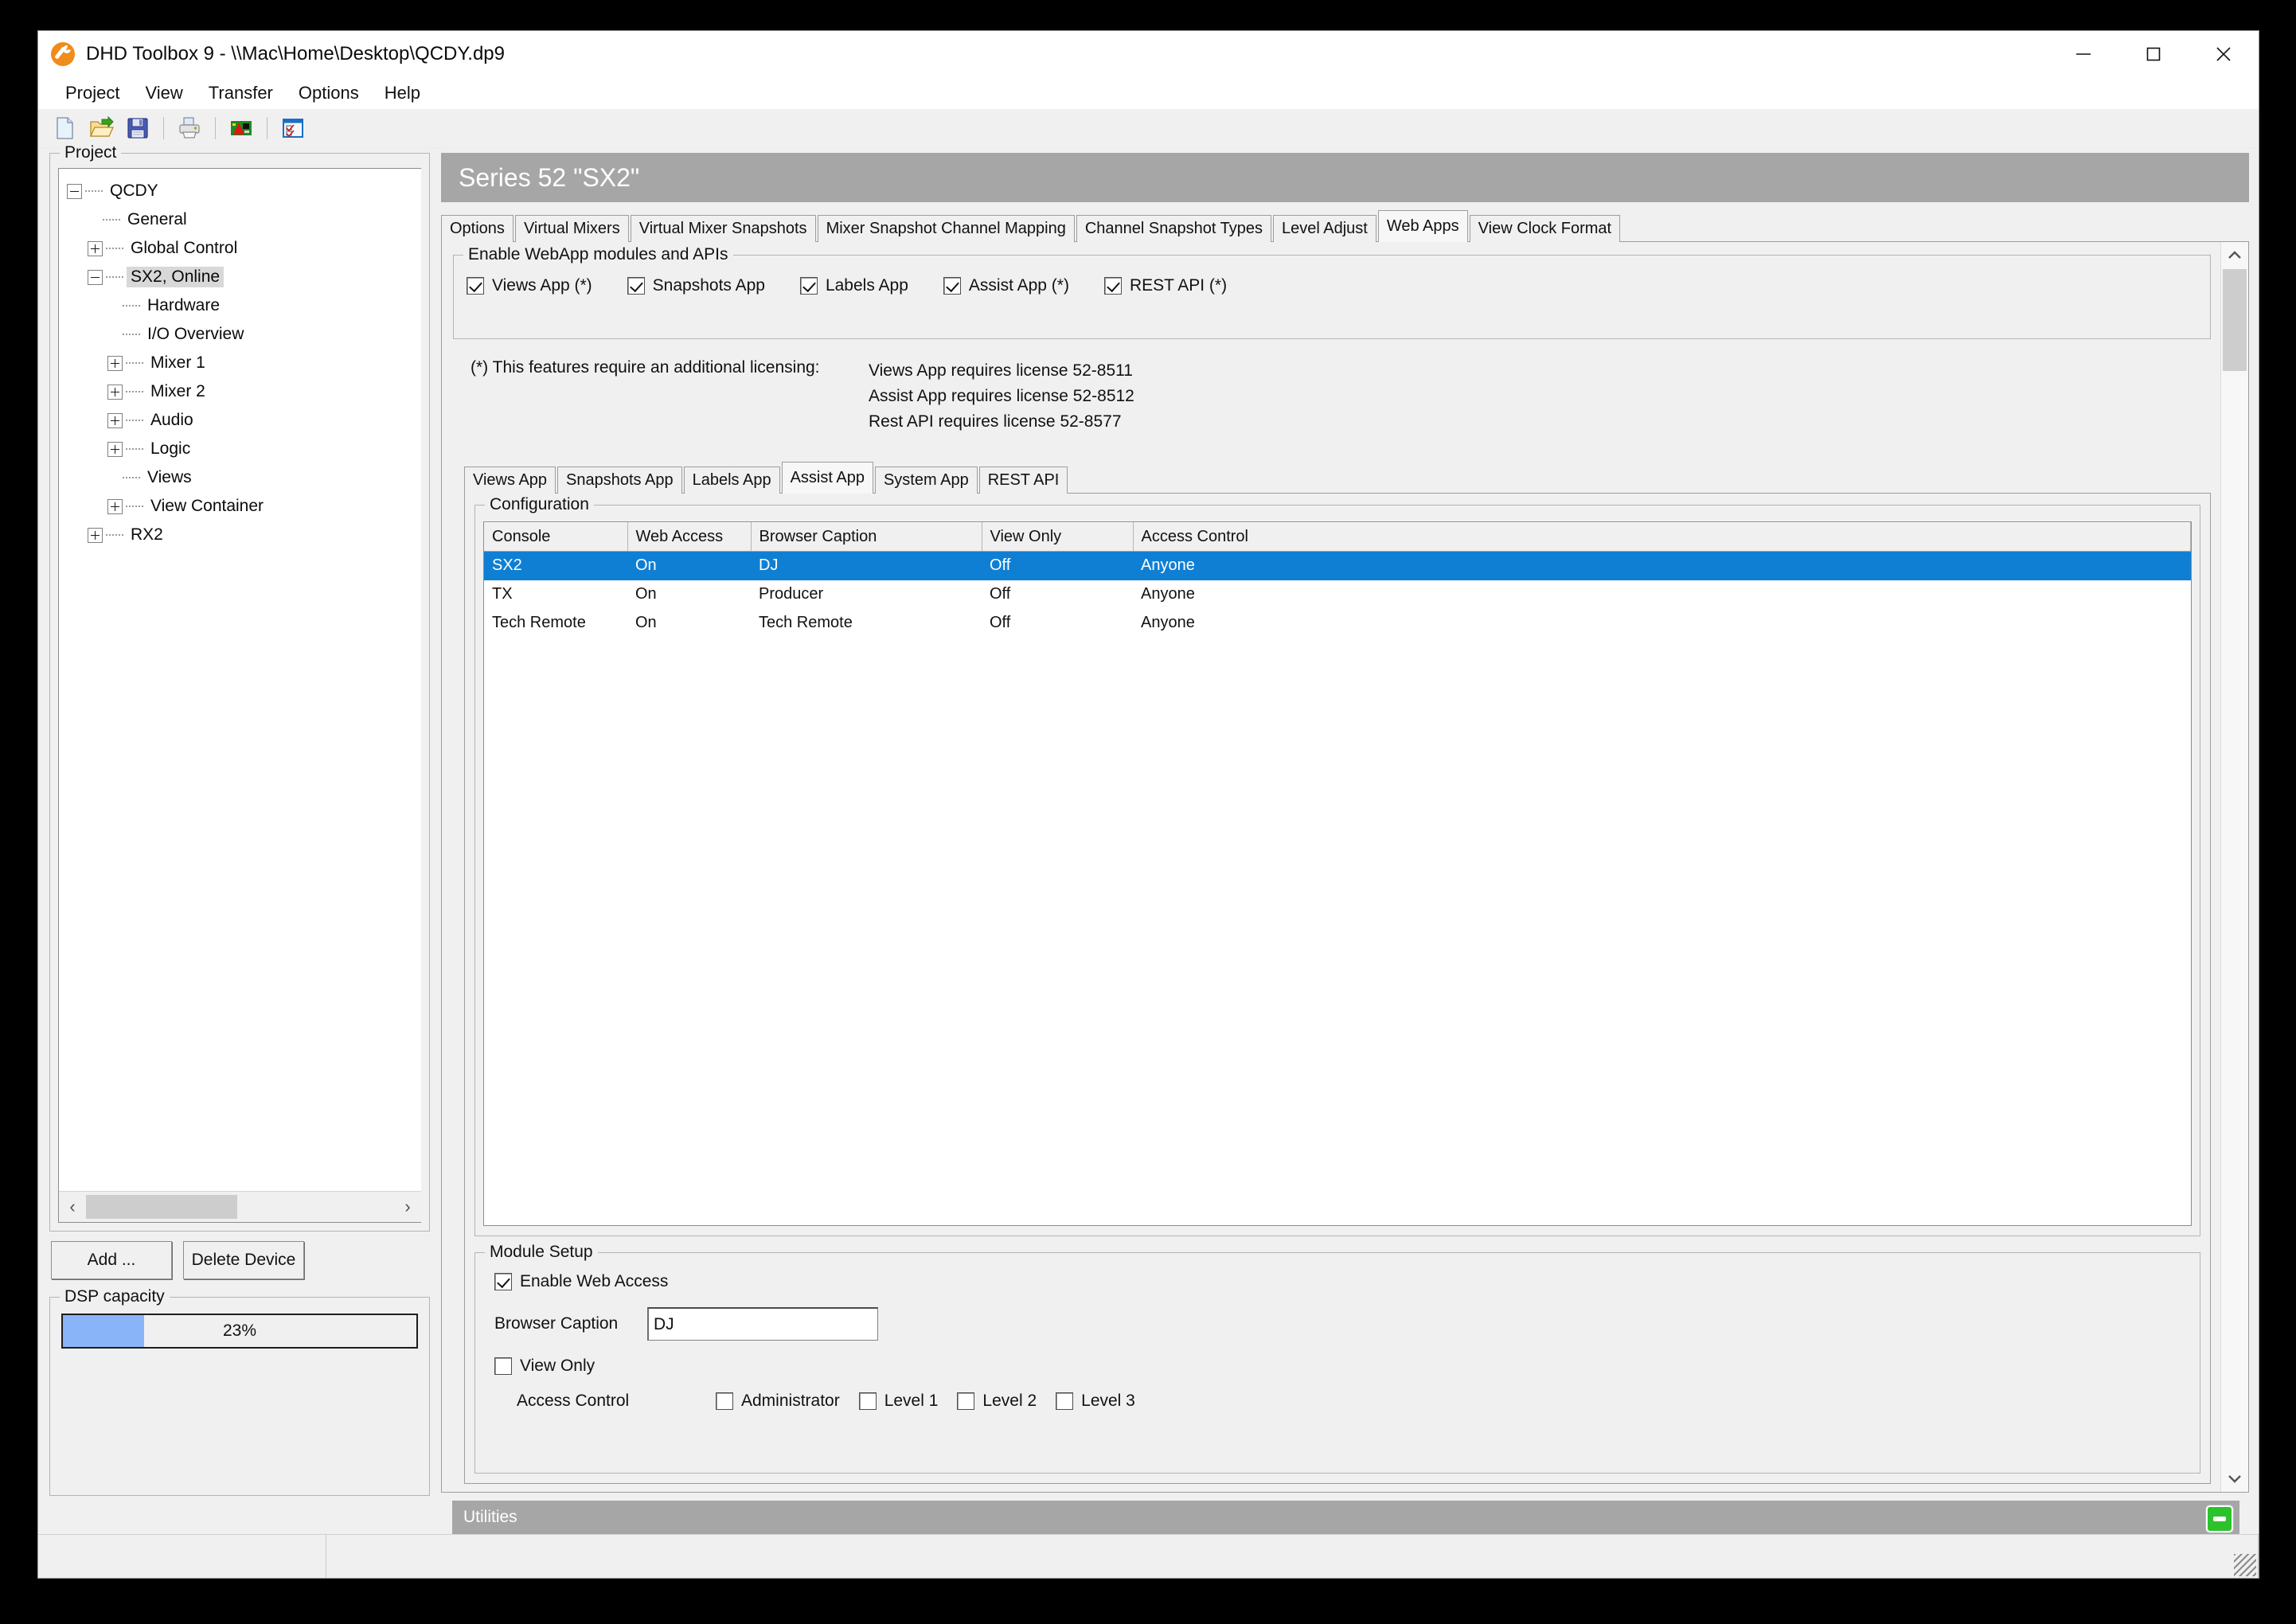  Describe the element at coordinates (240, 535) in the screenshot. I see `tree-item-rx2: RX2` at that location.